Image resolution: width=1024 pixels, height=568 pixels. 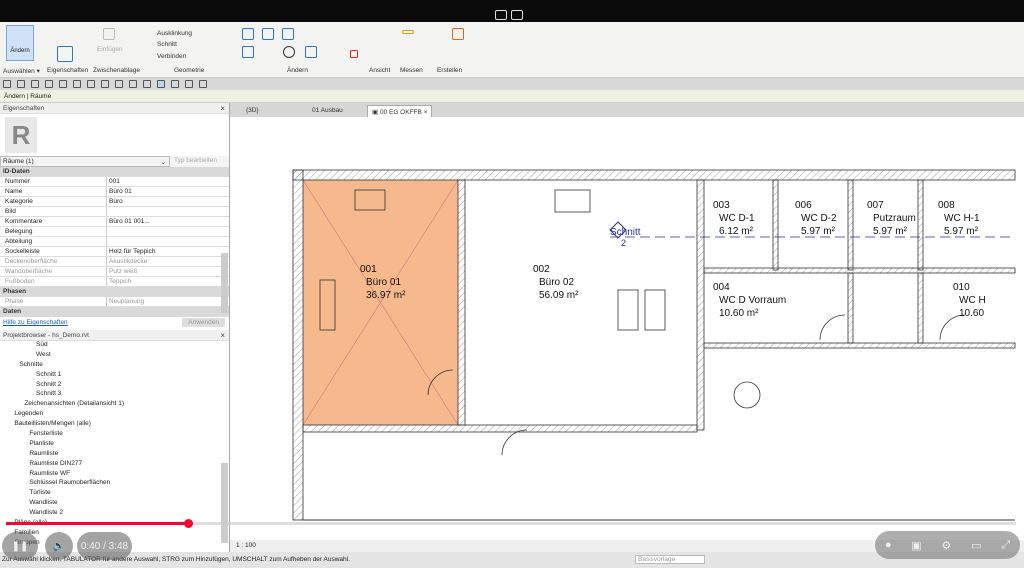 I want to click on close-icon: ×, so click(x=222, y=335).